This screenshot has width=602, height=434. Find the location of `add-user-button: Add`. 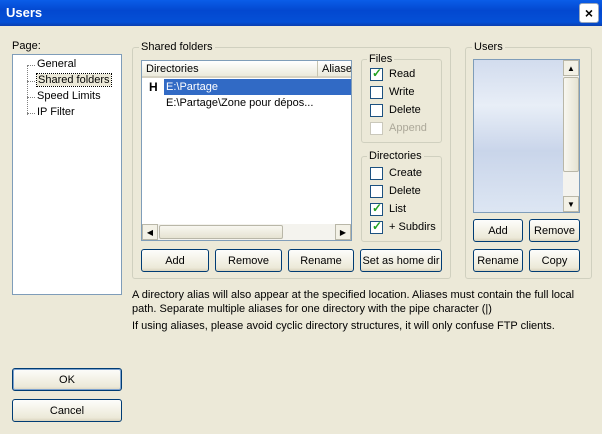

add-user-button: Add is located at coordinates (498, 230).